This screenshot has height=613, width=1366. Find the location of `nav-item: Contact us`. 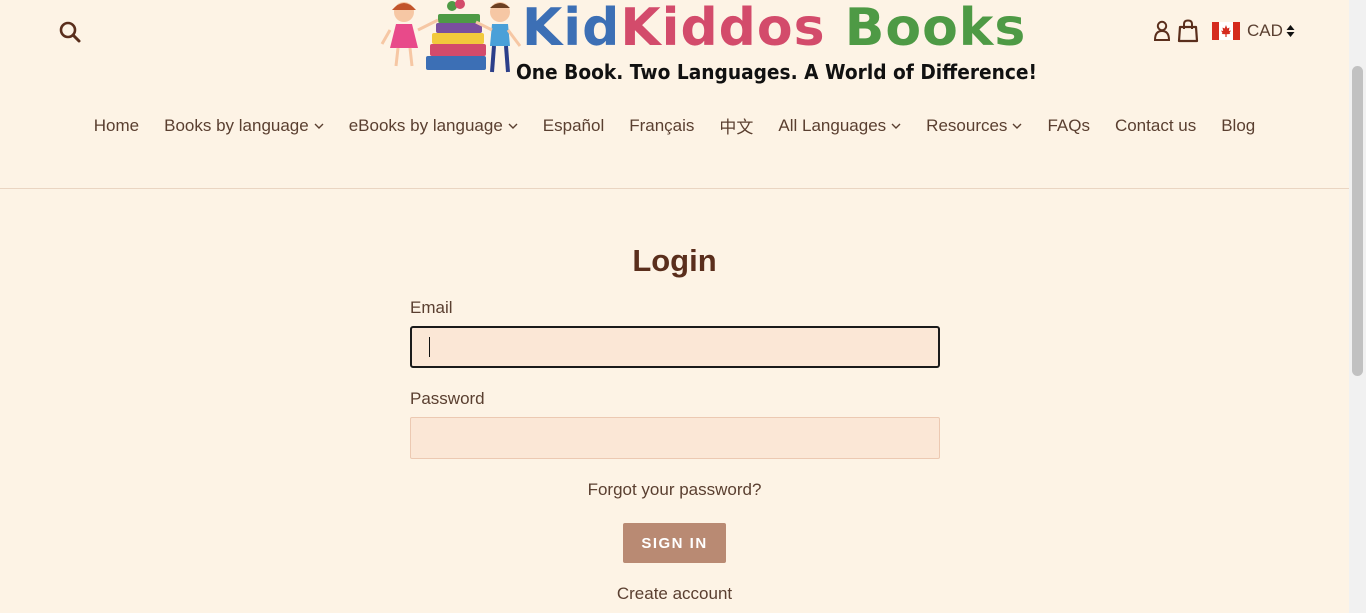

nav-item: Contact us is located at coordinates (1155, 125).